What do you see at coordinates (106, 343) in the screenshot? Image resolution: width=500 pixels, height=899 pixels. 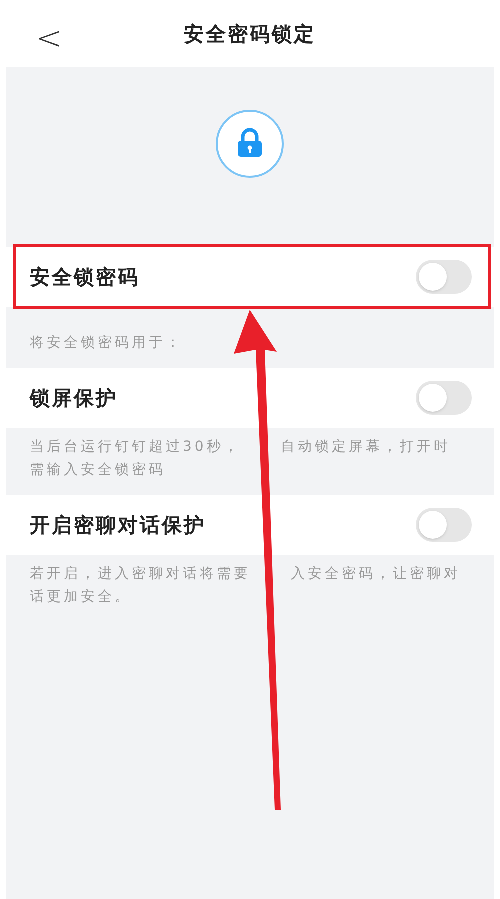 I see `section-caption: 将安全锁密码用于：` at bounding box center [106, 343].